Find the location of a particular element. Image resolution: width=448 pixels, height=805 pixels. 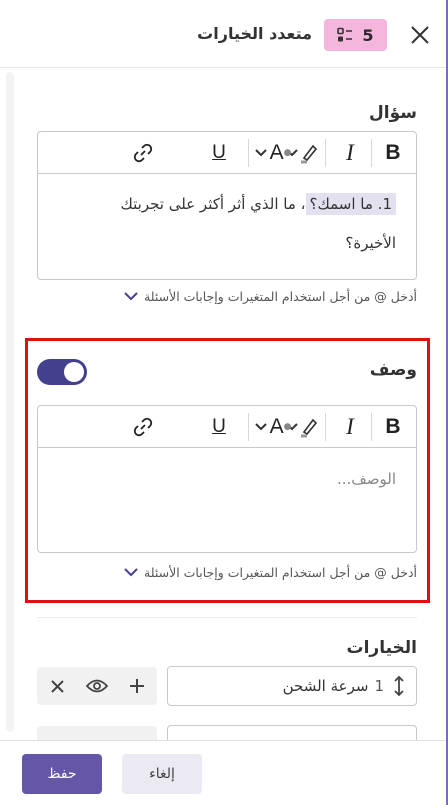

eye-icon is located at coordinates (97, 686).